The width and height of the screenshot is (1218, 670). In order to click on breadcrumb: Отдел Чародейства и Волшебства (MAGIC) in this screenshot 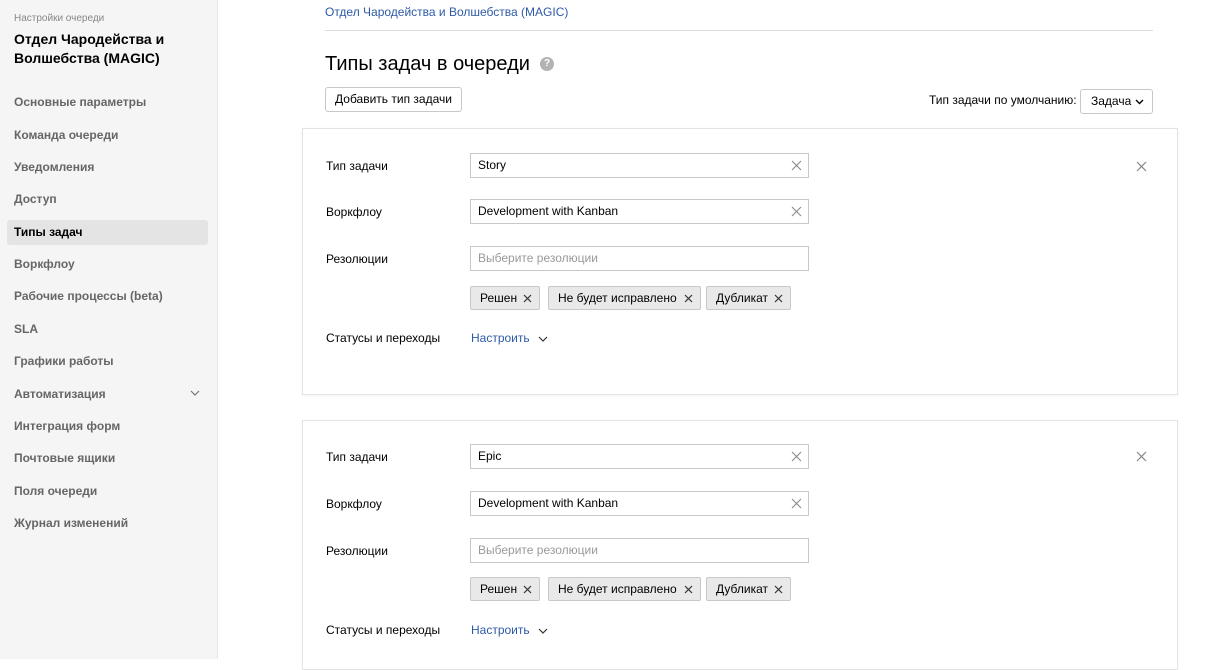, I will do `click(446, 12)`.